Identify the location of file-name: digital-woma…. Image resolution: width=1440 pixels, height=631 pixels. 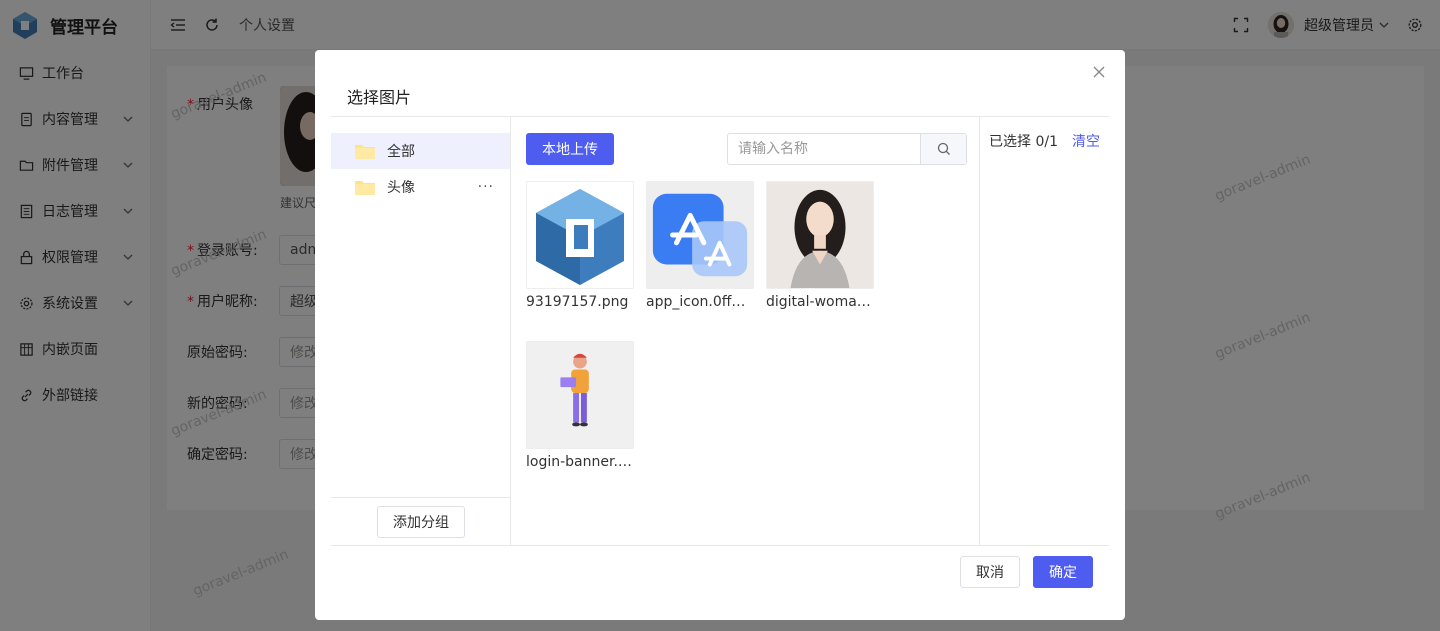
(818, 302).